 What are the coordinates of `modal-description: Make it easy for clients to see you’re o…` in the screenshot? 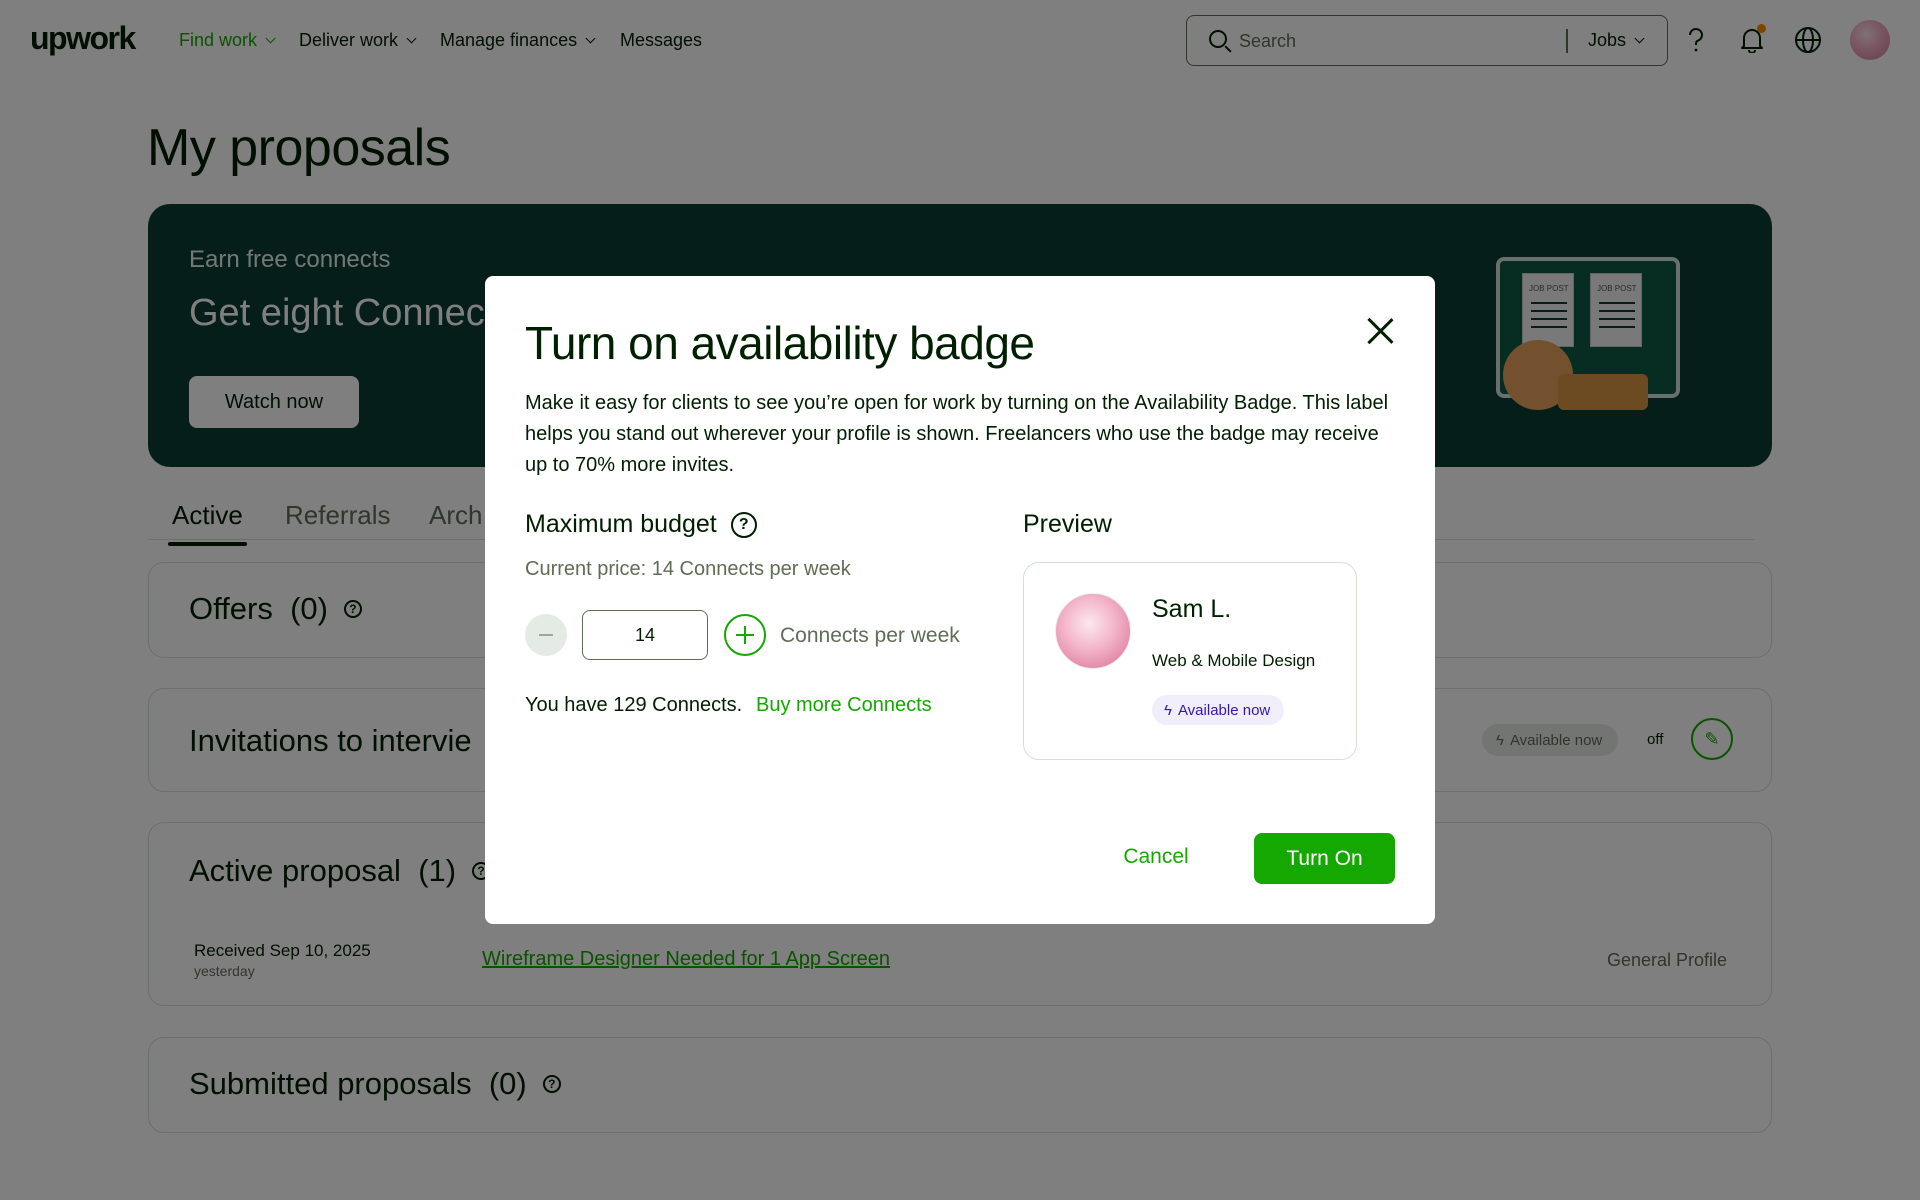 It's located at (957, 434).